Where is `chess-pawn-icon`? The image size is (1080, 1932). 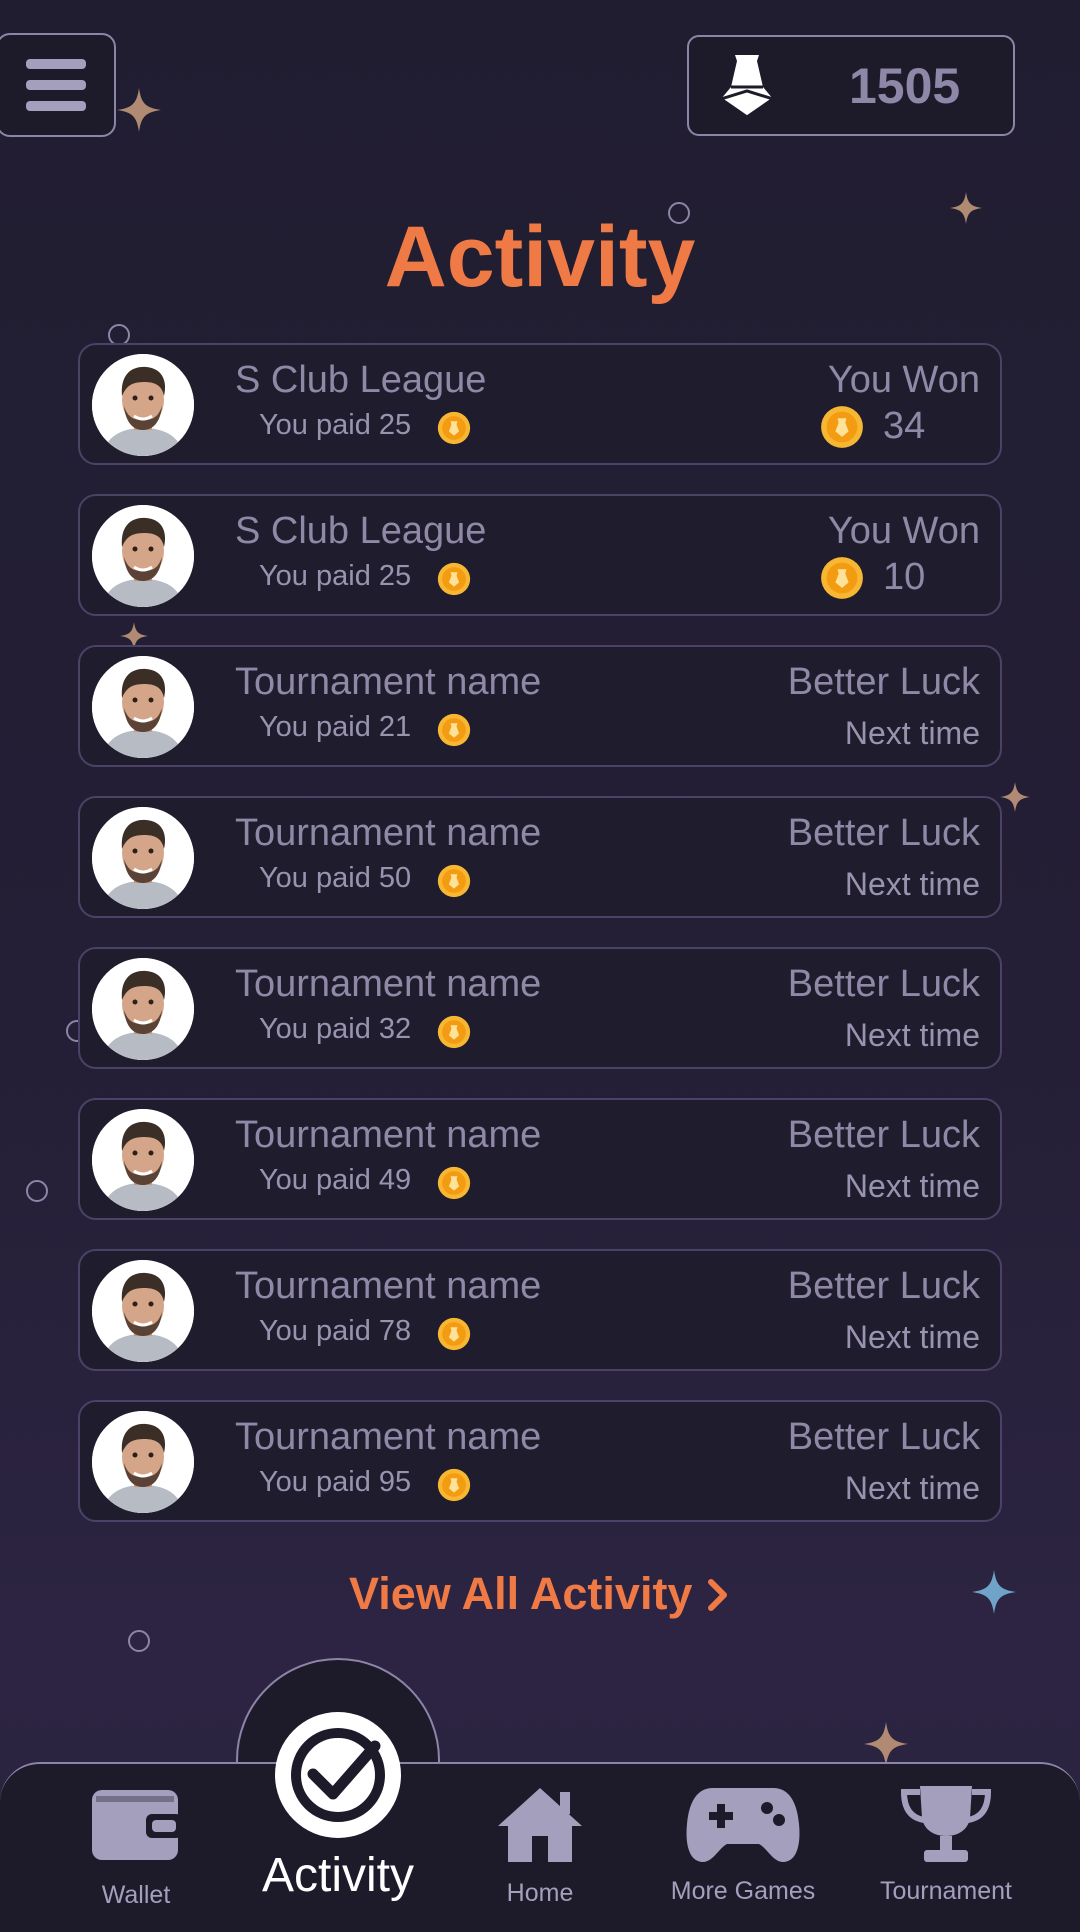 chess-pawn-icon is located at coordinates (747, 87).